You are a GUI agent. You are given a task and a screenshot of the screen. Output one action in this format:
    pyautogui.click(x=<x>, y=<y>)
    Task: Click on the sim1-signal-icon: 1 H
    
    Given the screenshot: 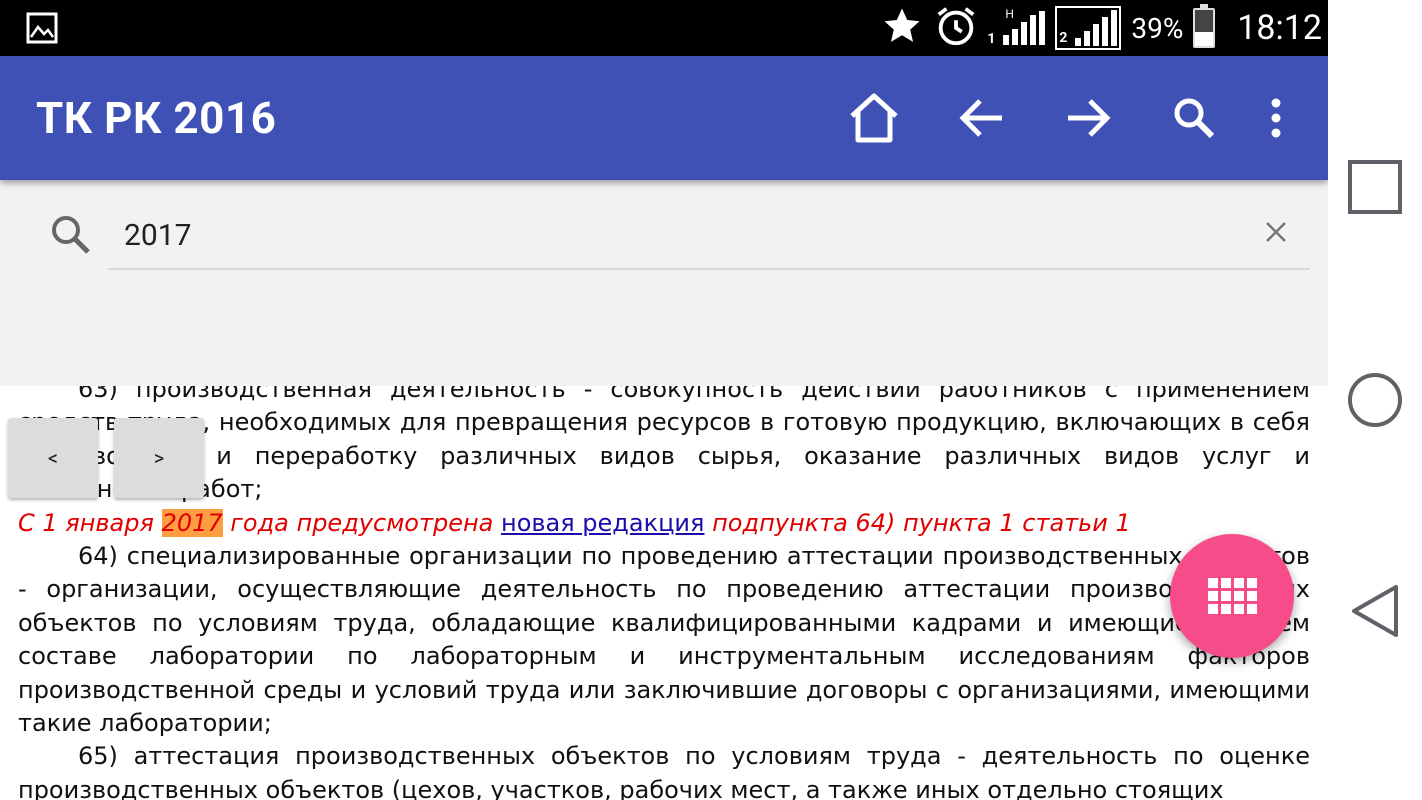 What is the action you would take?
    pyautogui.click(x=1016, y=27)
    